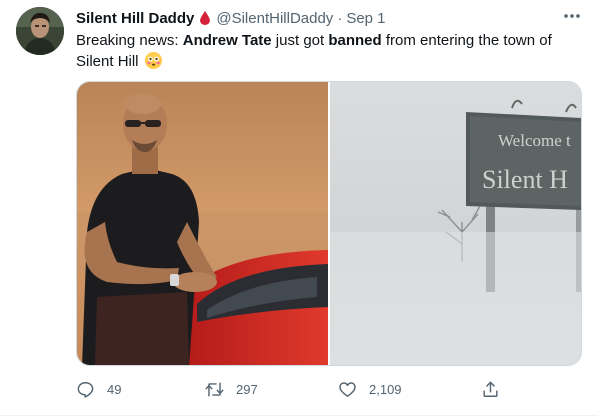 This screenshot has width=598, height=416. Describe the element at coordinates (153, 60) in the screenshot. I see `flushed-face-emoji` at that location.